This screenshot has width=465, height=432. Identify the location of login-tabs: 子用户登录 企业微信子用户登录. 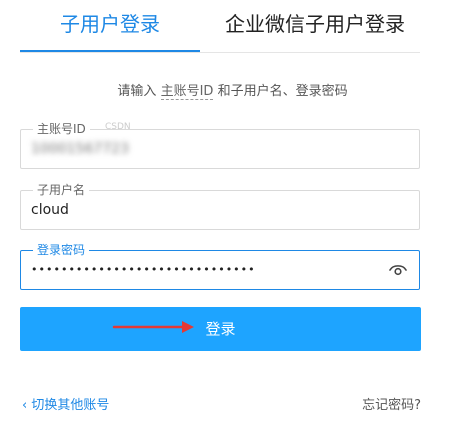
(220, 26).